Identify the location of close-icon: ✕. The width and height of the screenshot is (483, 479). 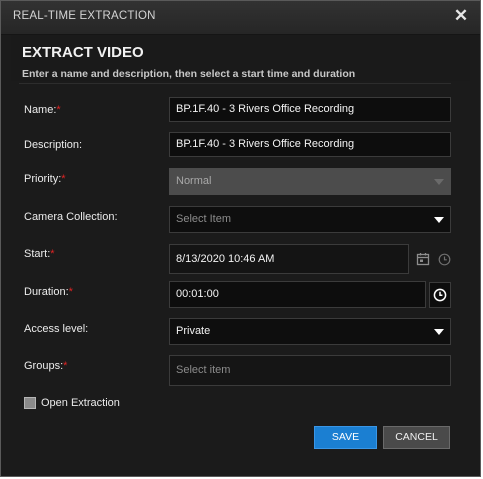
(461, 16).